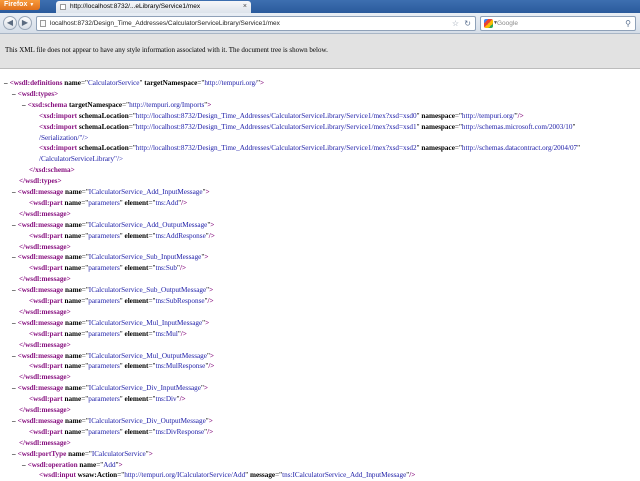 The image size is (640, 481). Describe the element at coordinates (455, 23) in the screenshot. I see `bookmark-star-icon: ☆` at that location.